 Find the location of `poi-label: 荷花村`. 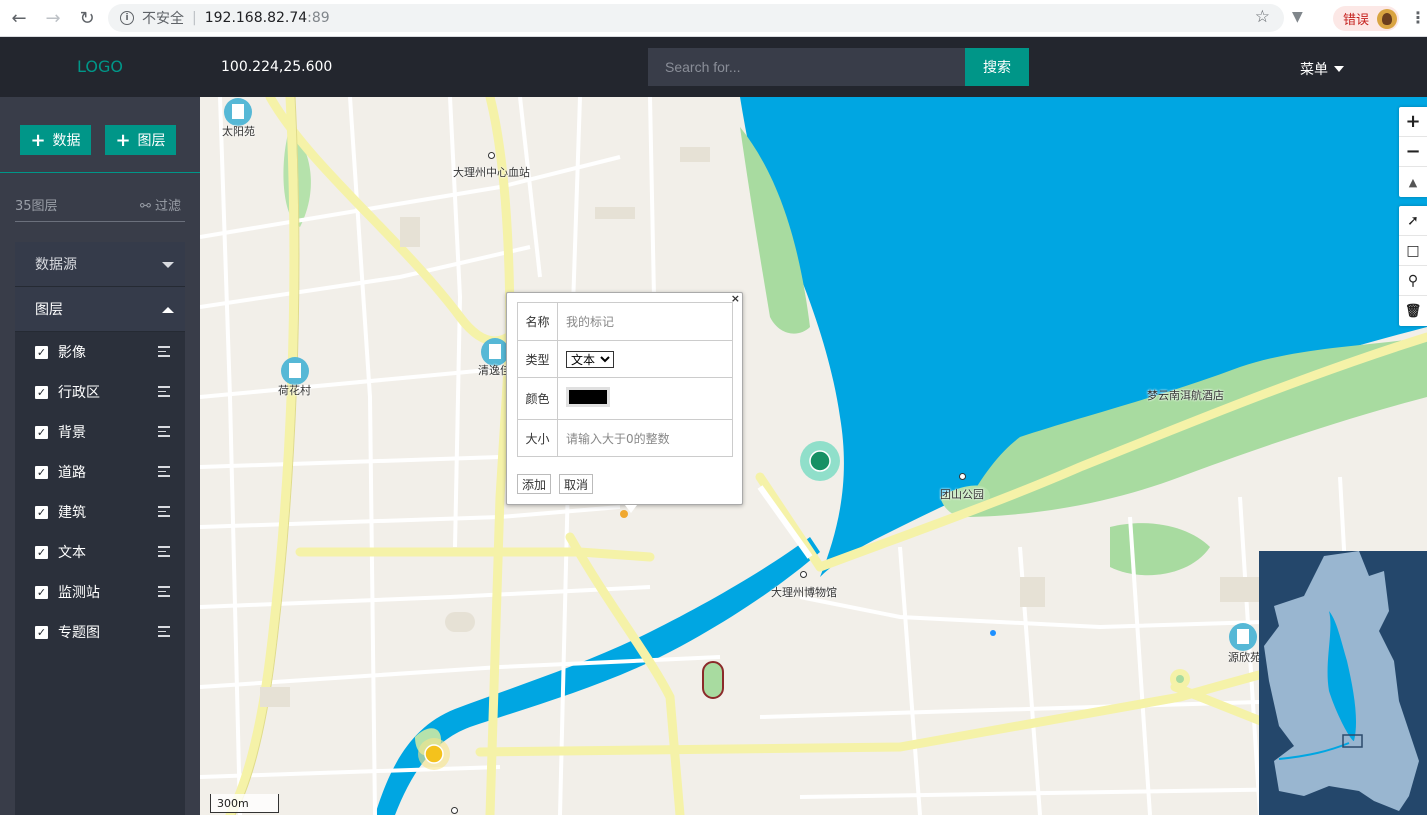

poi-label: 荷花村 is located at coordinates (294, 390).